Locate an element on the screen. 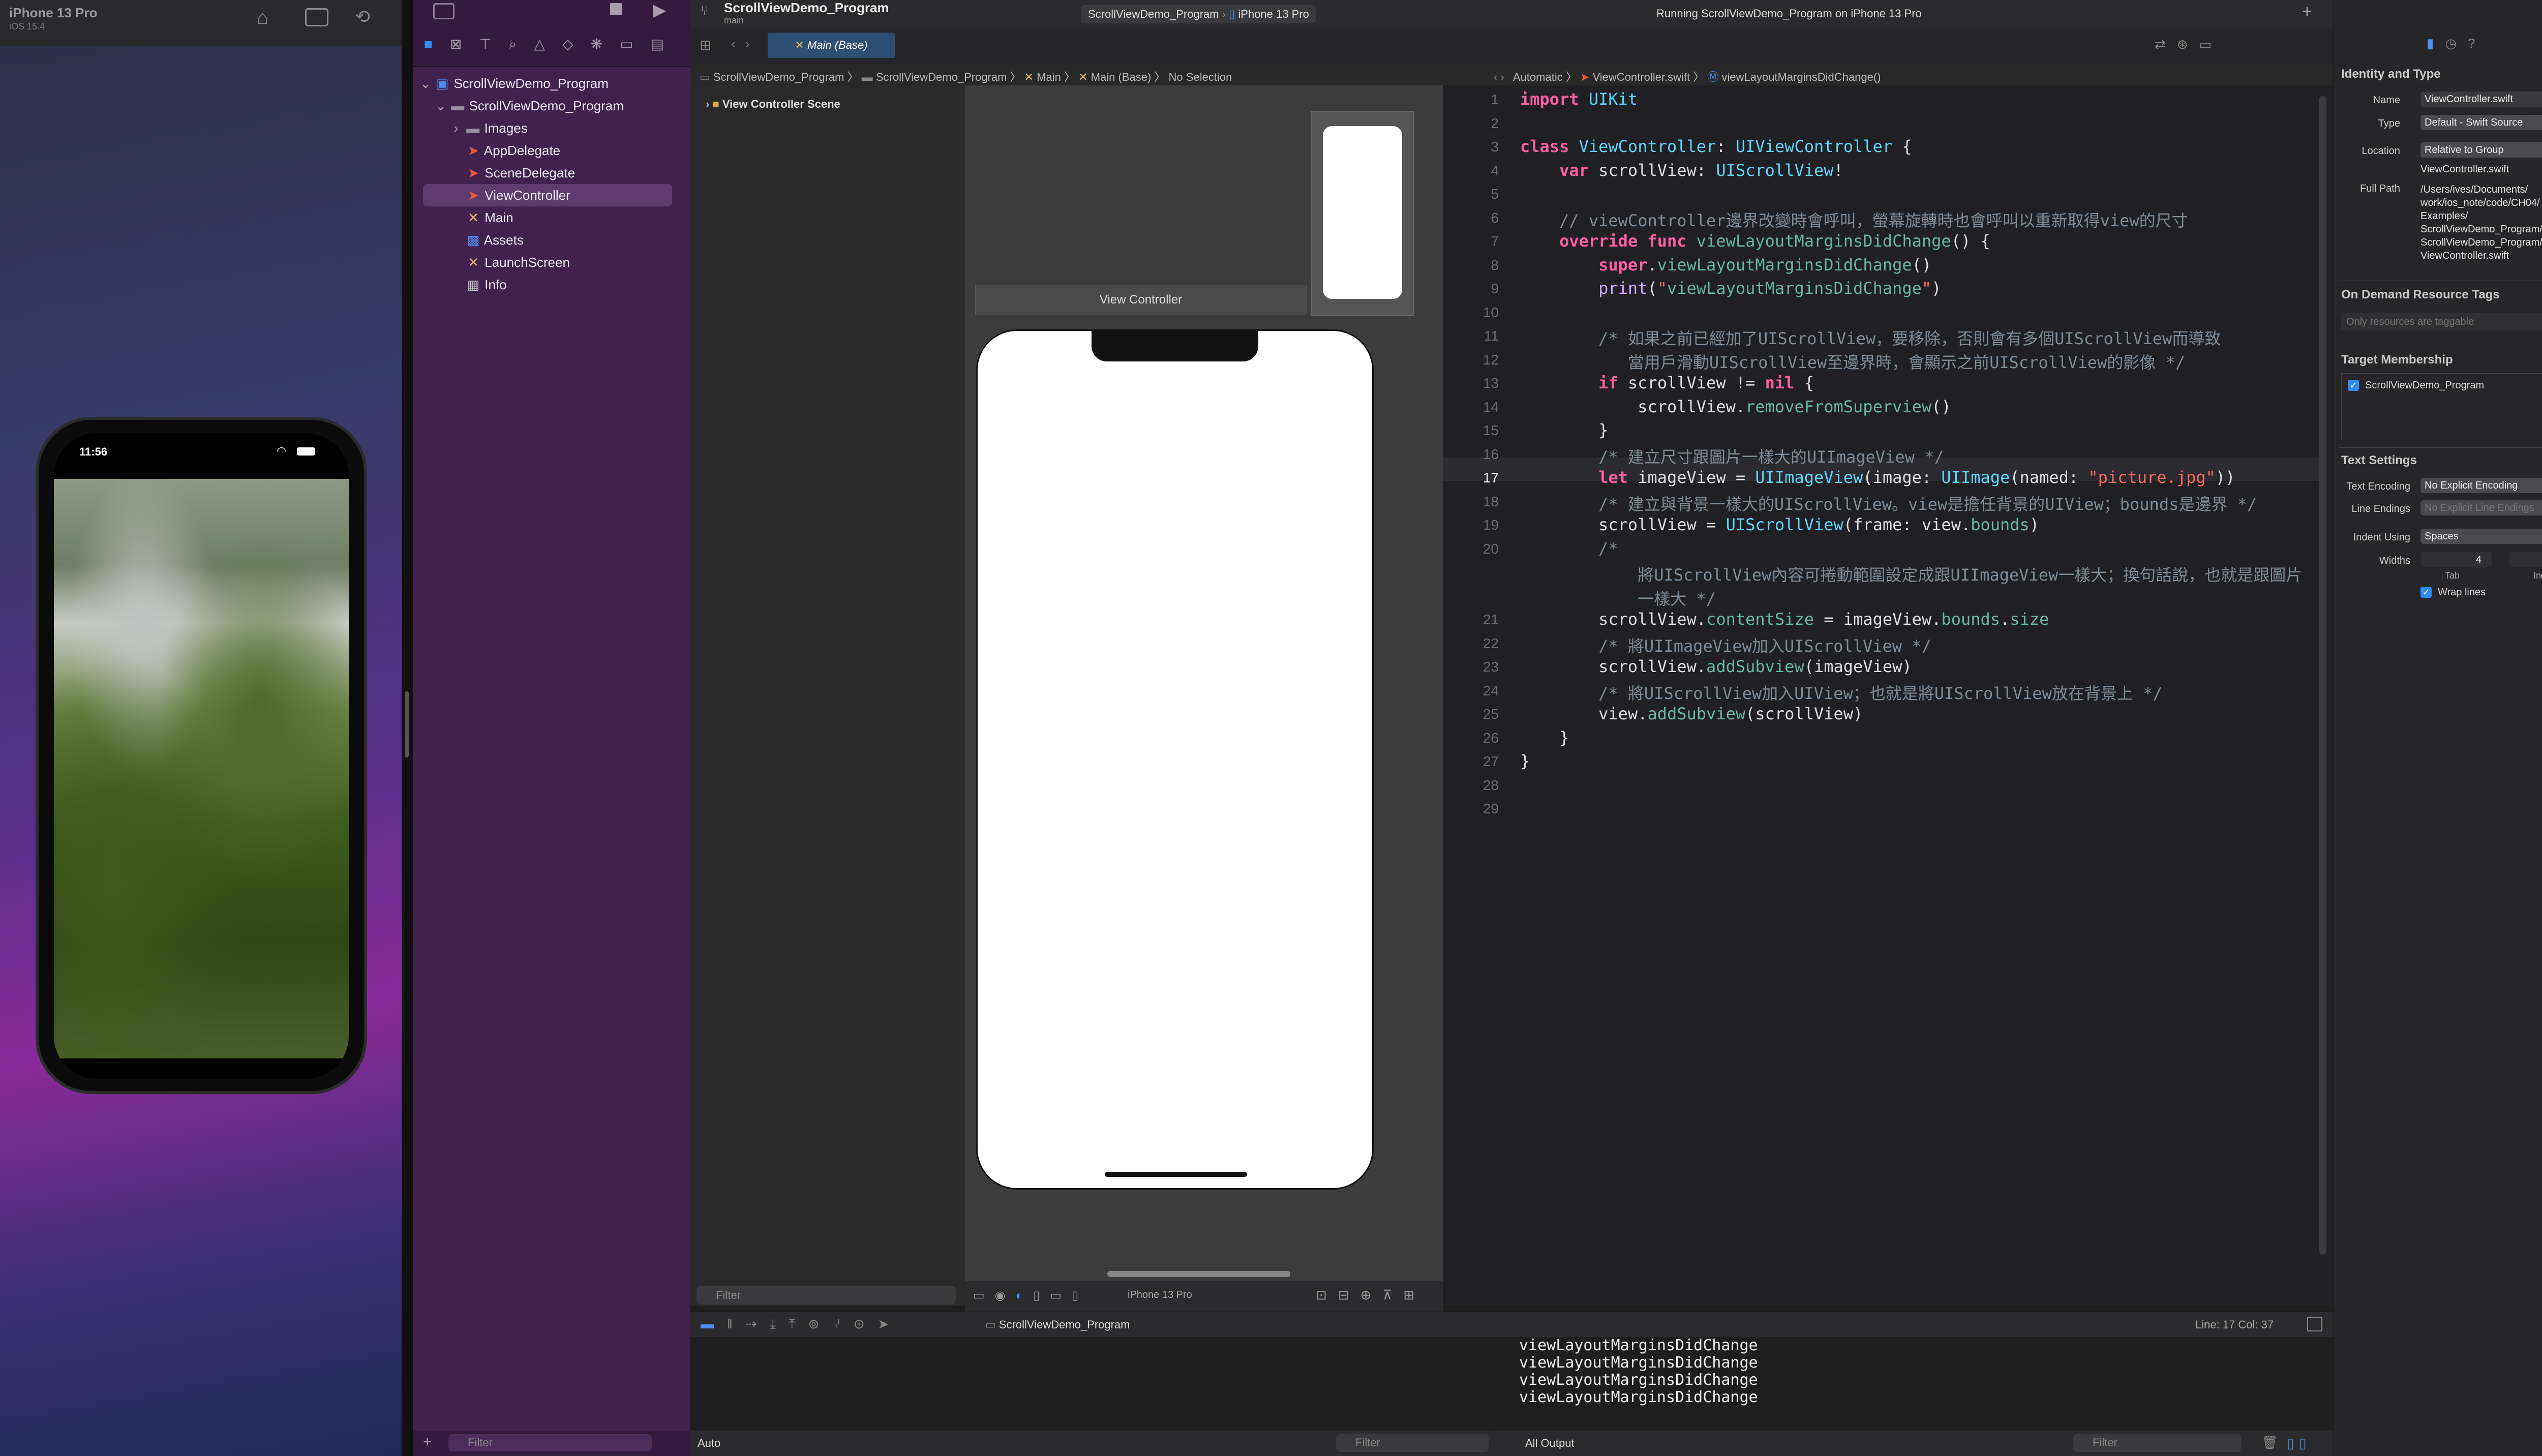 This screenshot has height=1456, width=2542. line-number: 6 is located at coordinates (1478, 218).